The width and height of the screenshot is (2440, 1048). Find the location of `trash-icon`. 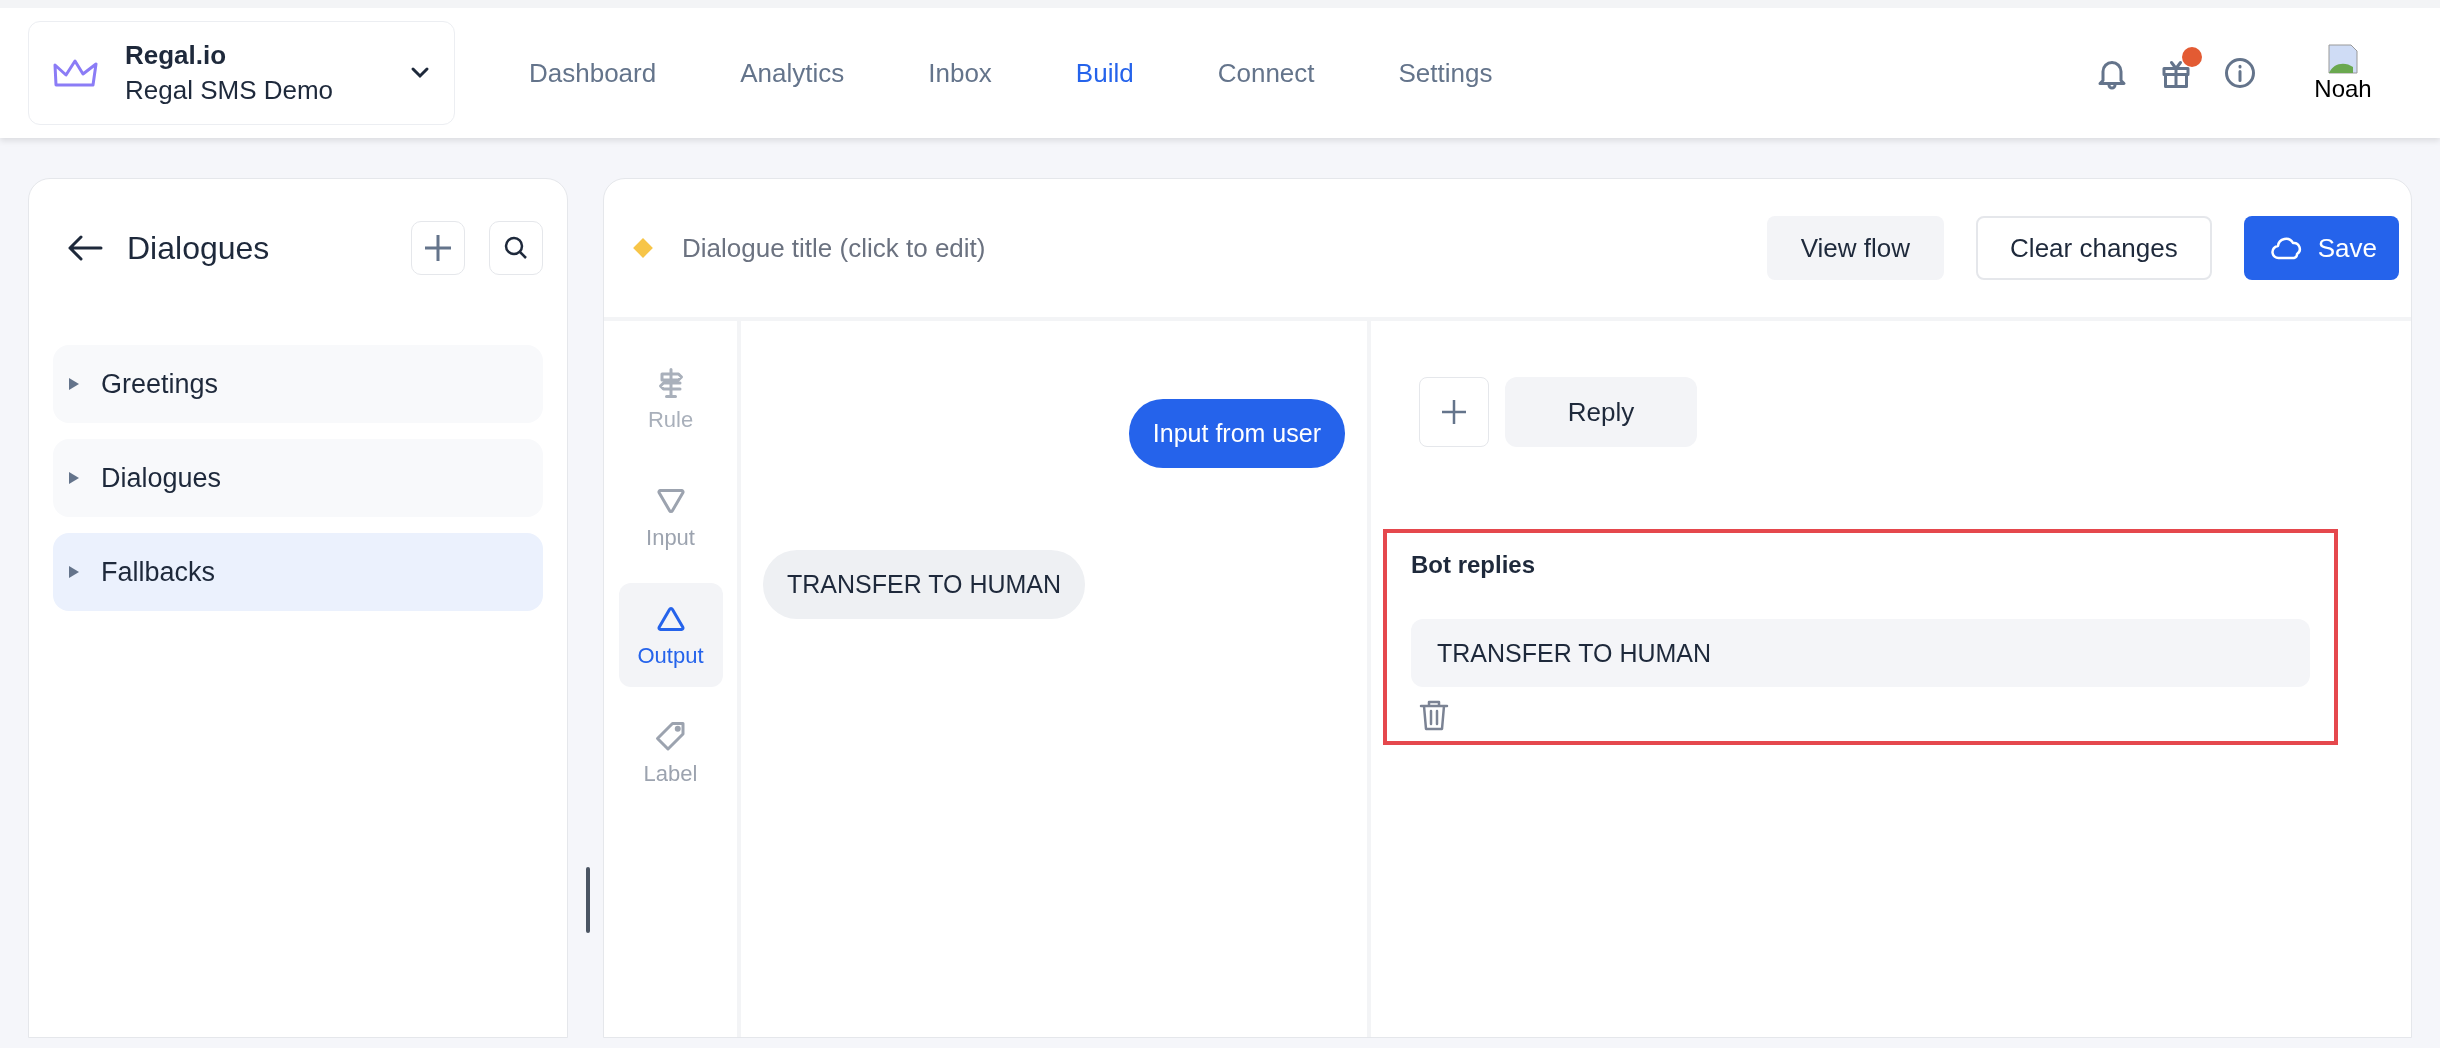

trash-icon is located at coordinates (1434, 715).